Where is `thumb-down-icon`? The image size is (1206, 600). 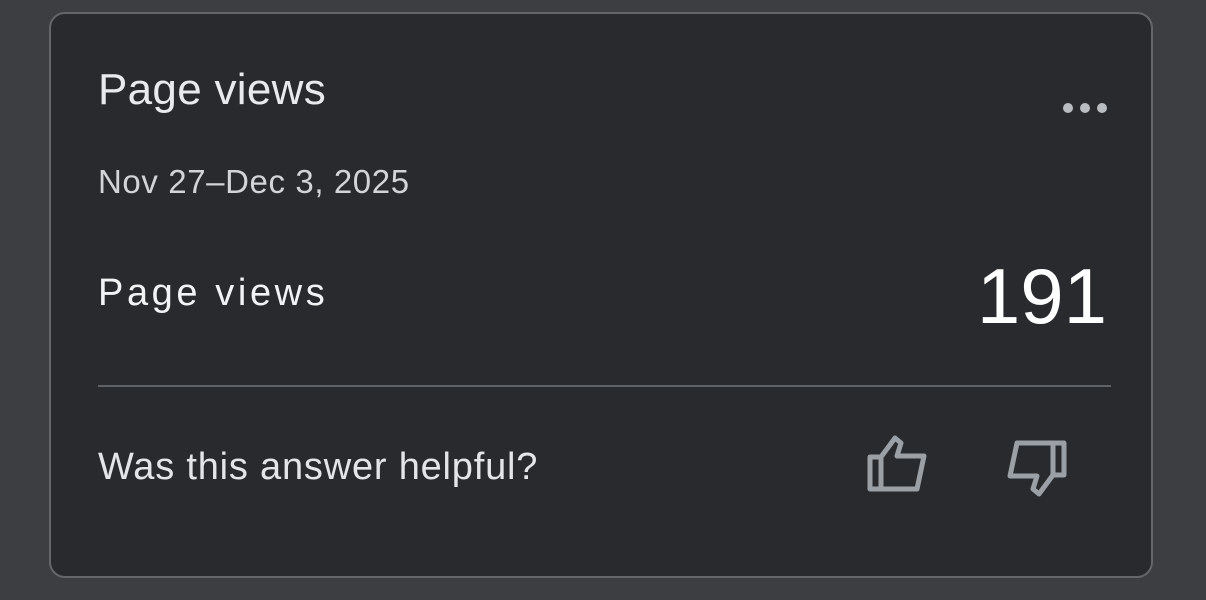 thumb-down-icon is located at coordinates (1037, 468).